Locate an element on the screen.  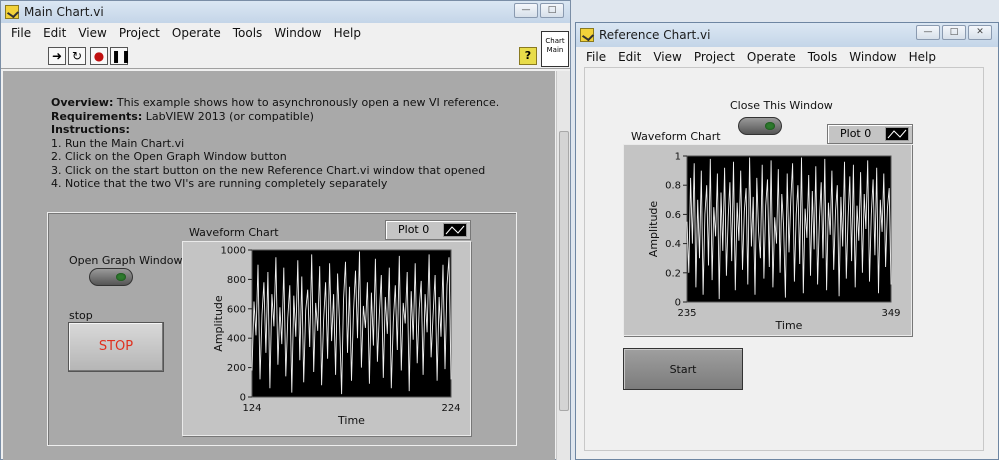
overview-label: Overview: is located at coordinates (82, 102).